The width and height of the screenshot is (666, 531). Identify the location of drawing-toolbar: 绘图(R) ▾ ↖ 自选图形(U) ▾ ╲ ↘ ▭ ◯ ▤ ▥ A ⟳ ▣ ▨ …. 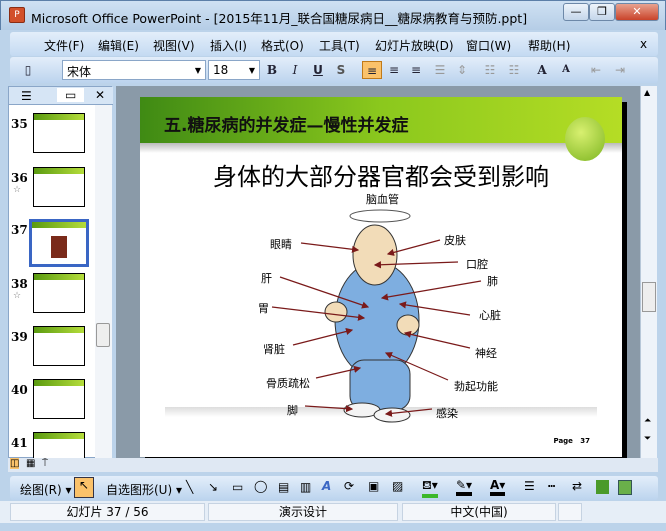
(334, 488).